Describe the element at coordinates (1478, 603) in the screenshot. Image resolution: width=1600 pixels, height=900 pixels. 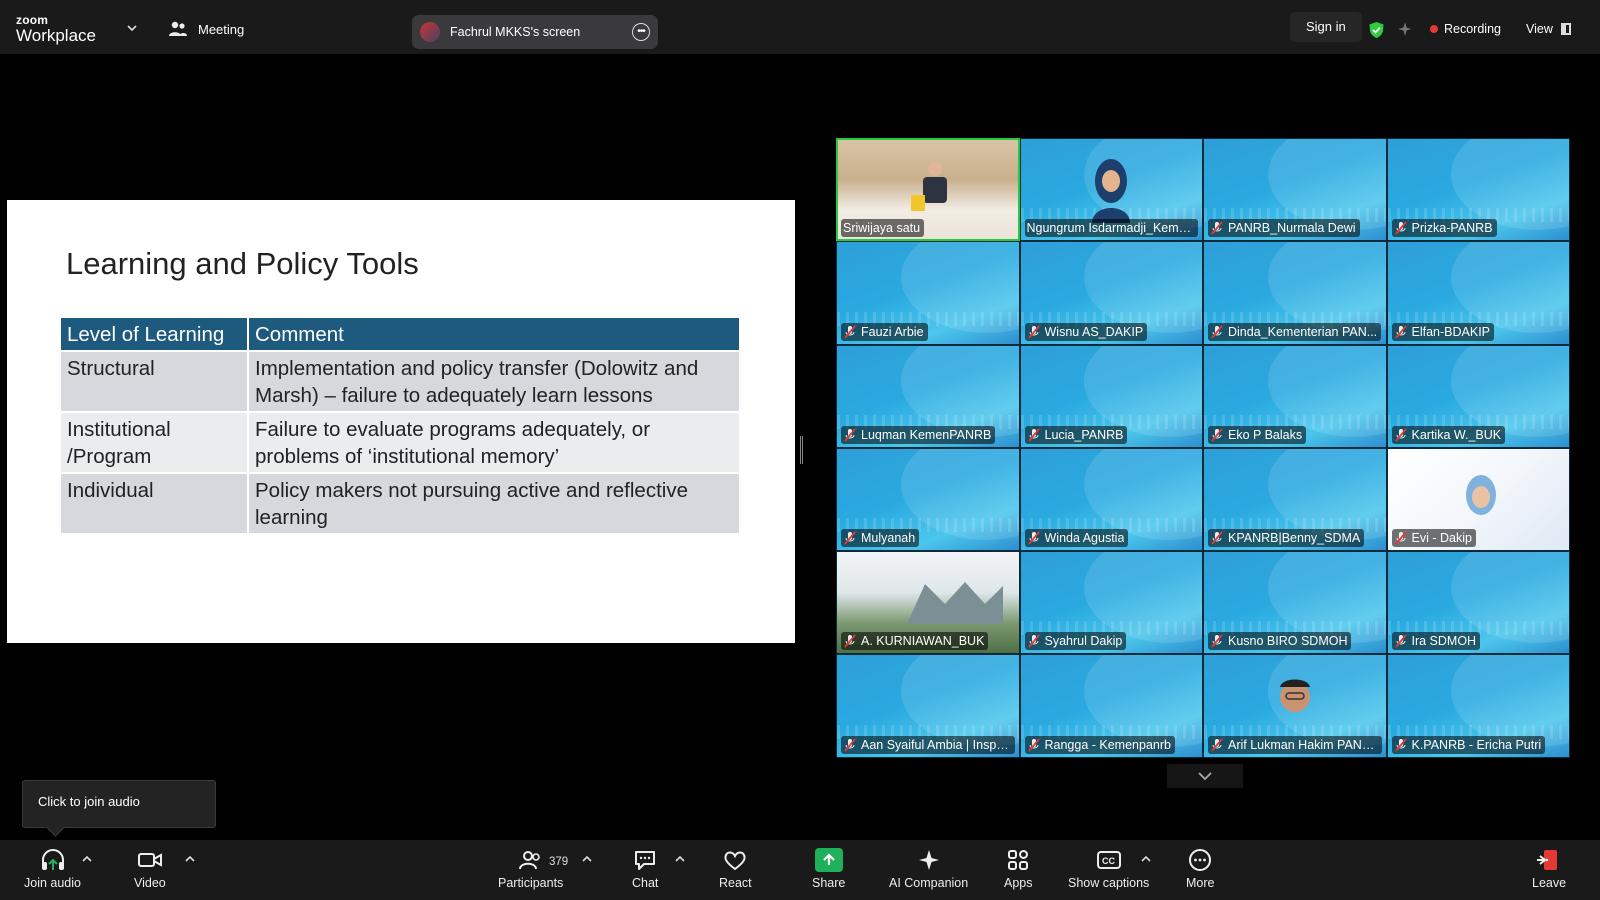
I see `participant-tile: Ira SDMOH` at that location.